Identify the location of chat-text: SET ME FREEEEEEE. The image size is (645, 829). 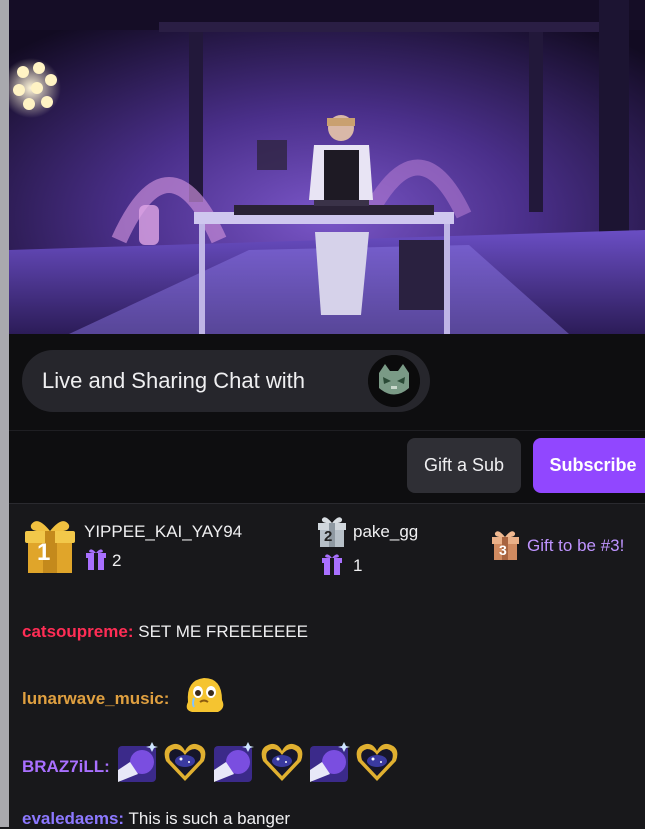
(223, 631).